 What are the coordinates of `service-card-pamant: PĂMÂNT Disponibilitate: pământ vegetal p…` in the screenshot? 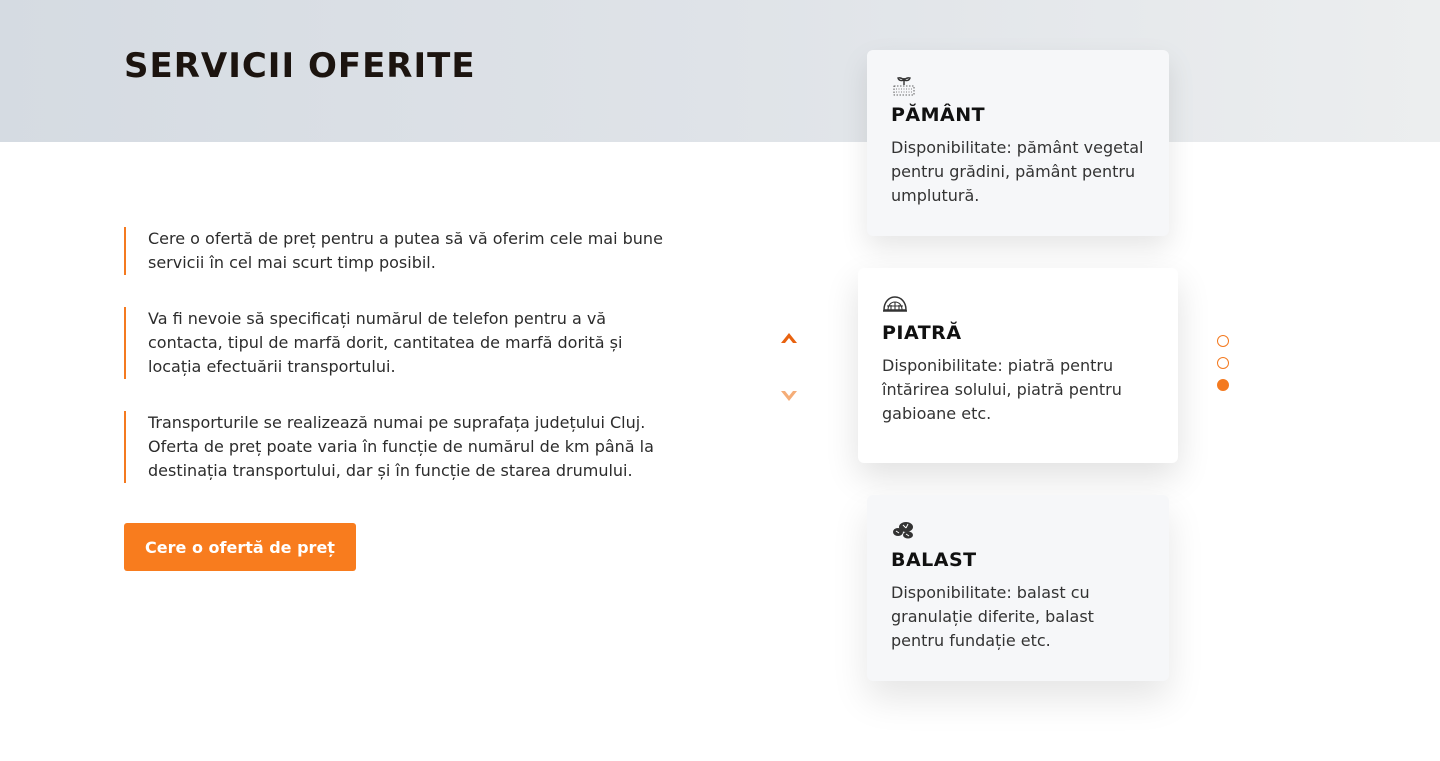 It's located at (1018, 143).